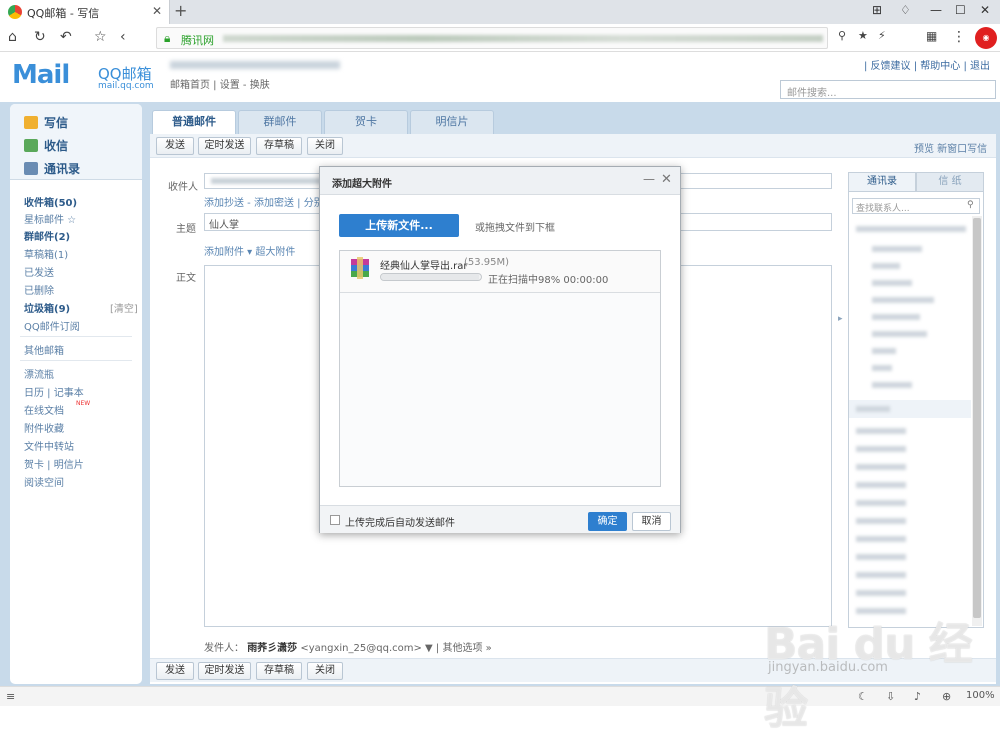  I want to click on auto-send-label: 上传完成后自动发送邮件, so click(400, 521).